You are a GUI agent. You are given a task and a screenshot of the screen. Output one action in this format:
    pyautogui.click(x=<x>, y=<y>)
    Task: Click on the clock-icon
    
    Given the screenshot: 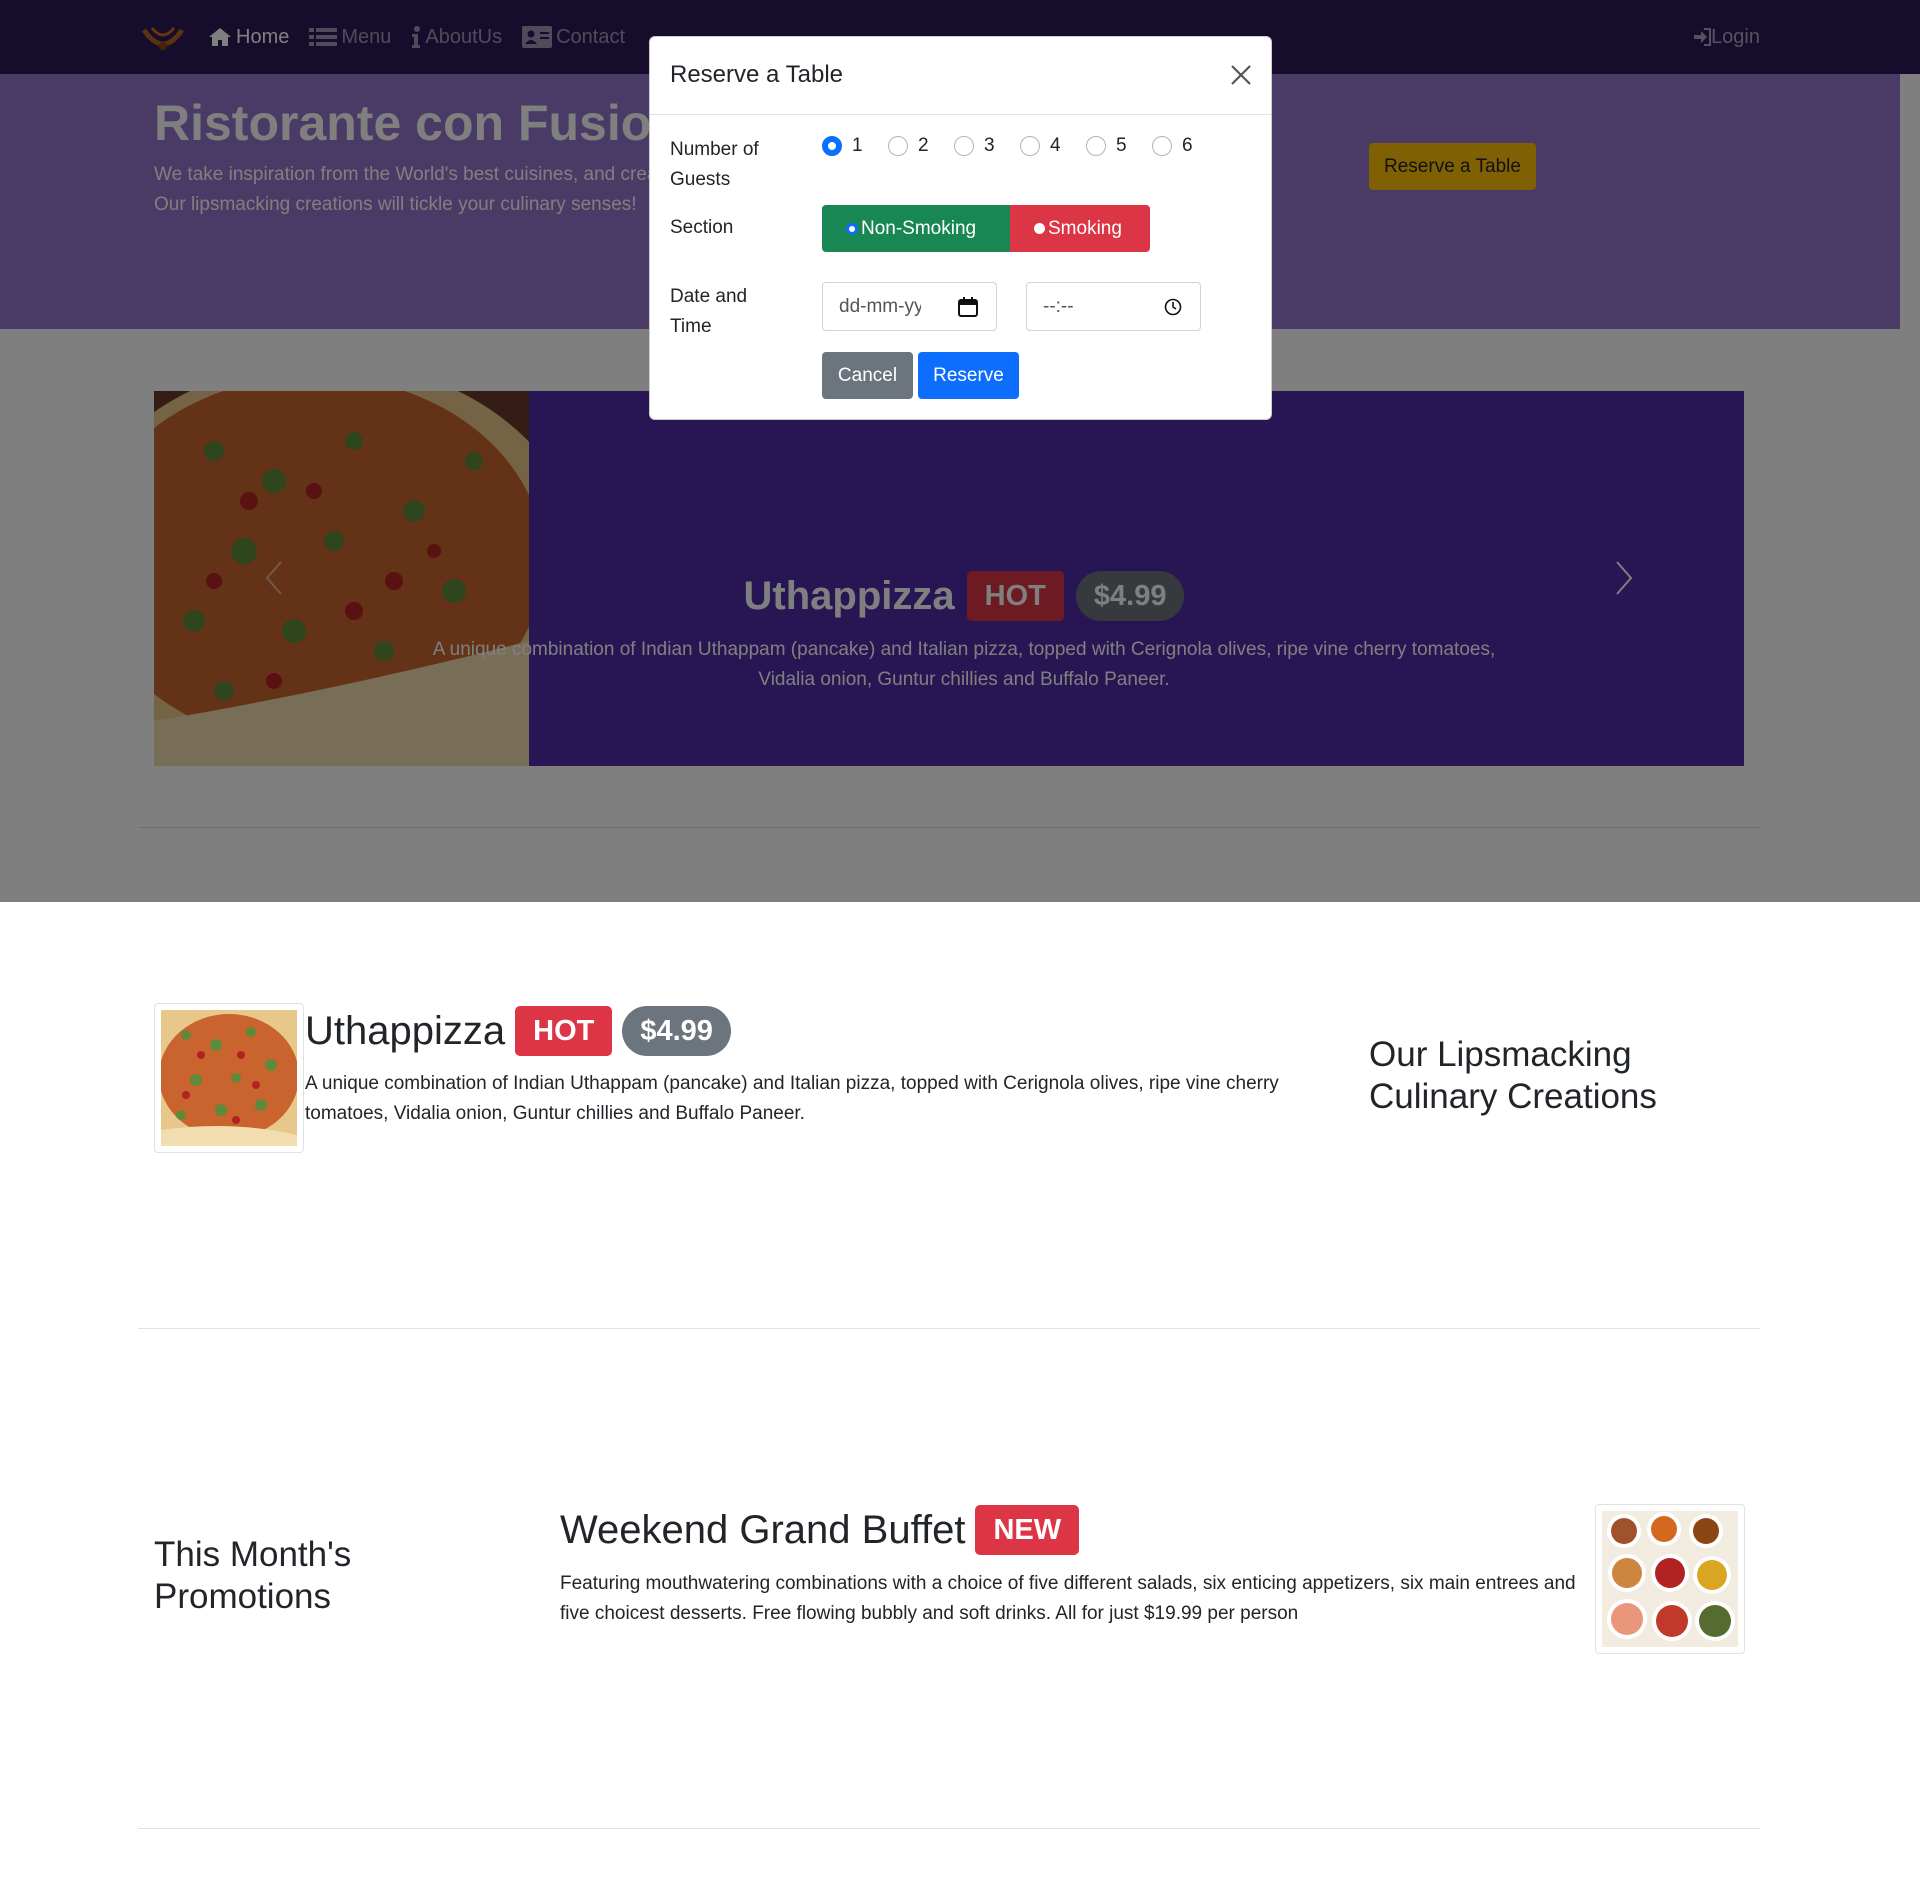 What is the action you would take?
    pyautogui.click(x=1173, y=307)
    